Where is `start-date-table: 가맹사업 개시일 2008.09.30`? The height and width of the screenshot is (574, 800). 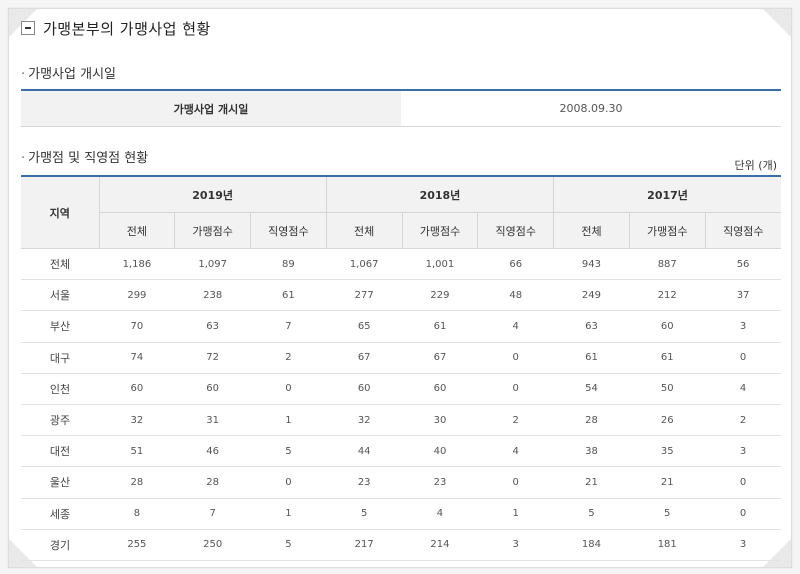
start-date-table: 가맹사업 개시일 2008.09.30 is located at coordinates (401, 108).